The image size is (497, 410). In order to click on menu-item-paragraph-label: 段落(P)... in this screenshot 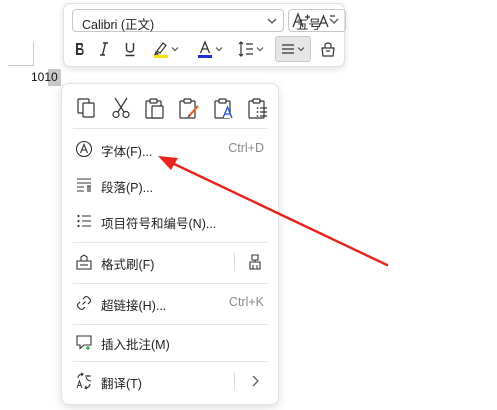, I will do `click(127, 188)`.